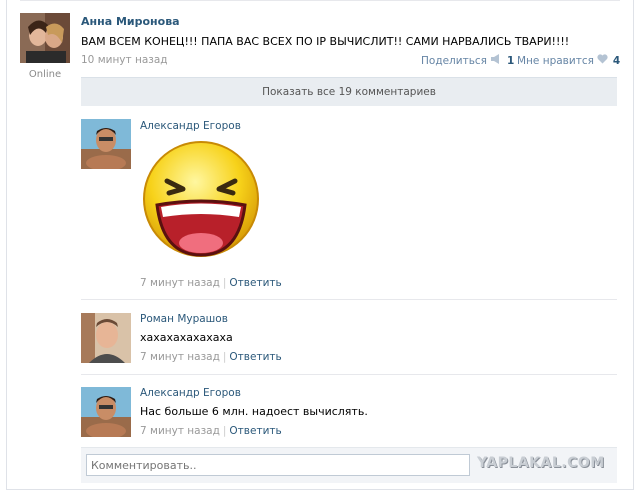 The height and width of the screenshot is (491, 640). What do you see at coordinates (184, 319) in the screenshot?
I see `comment-author: Роман Мурашов` at bounding box center [184, 319].